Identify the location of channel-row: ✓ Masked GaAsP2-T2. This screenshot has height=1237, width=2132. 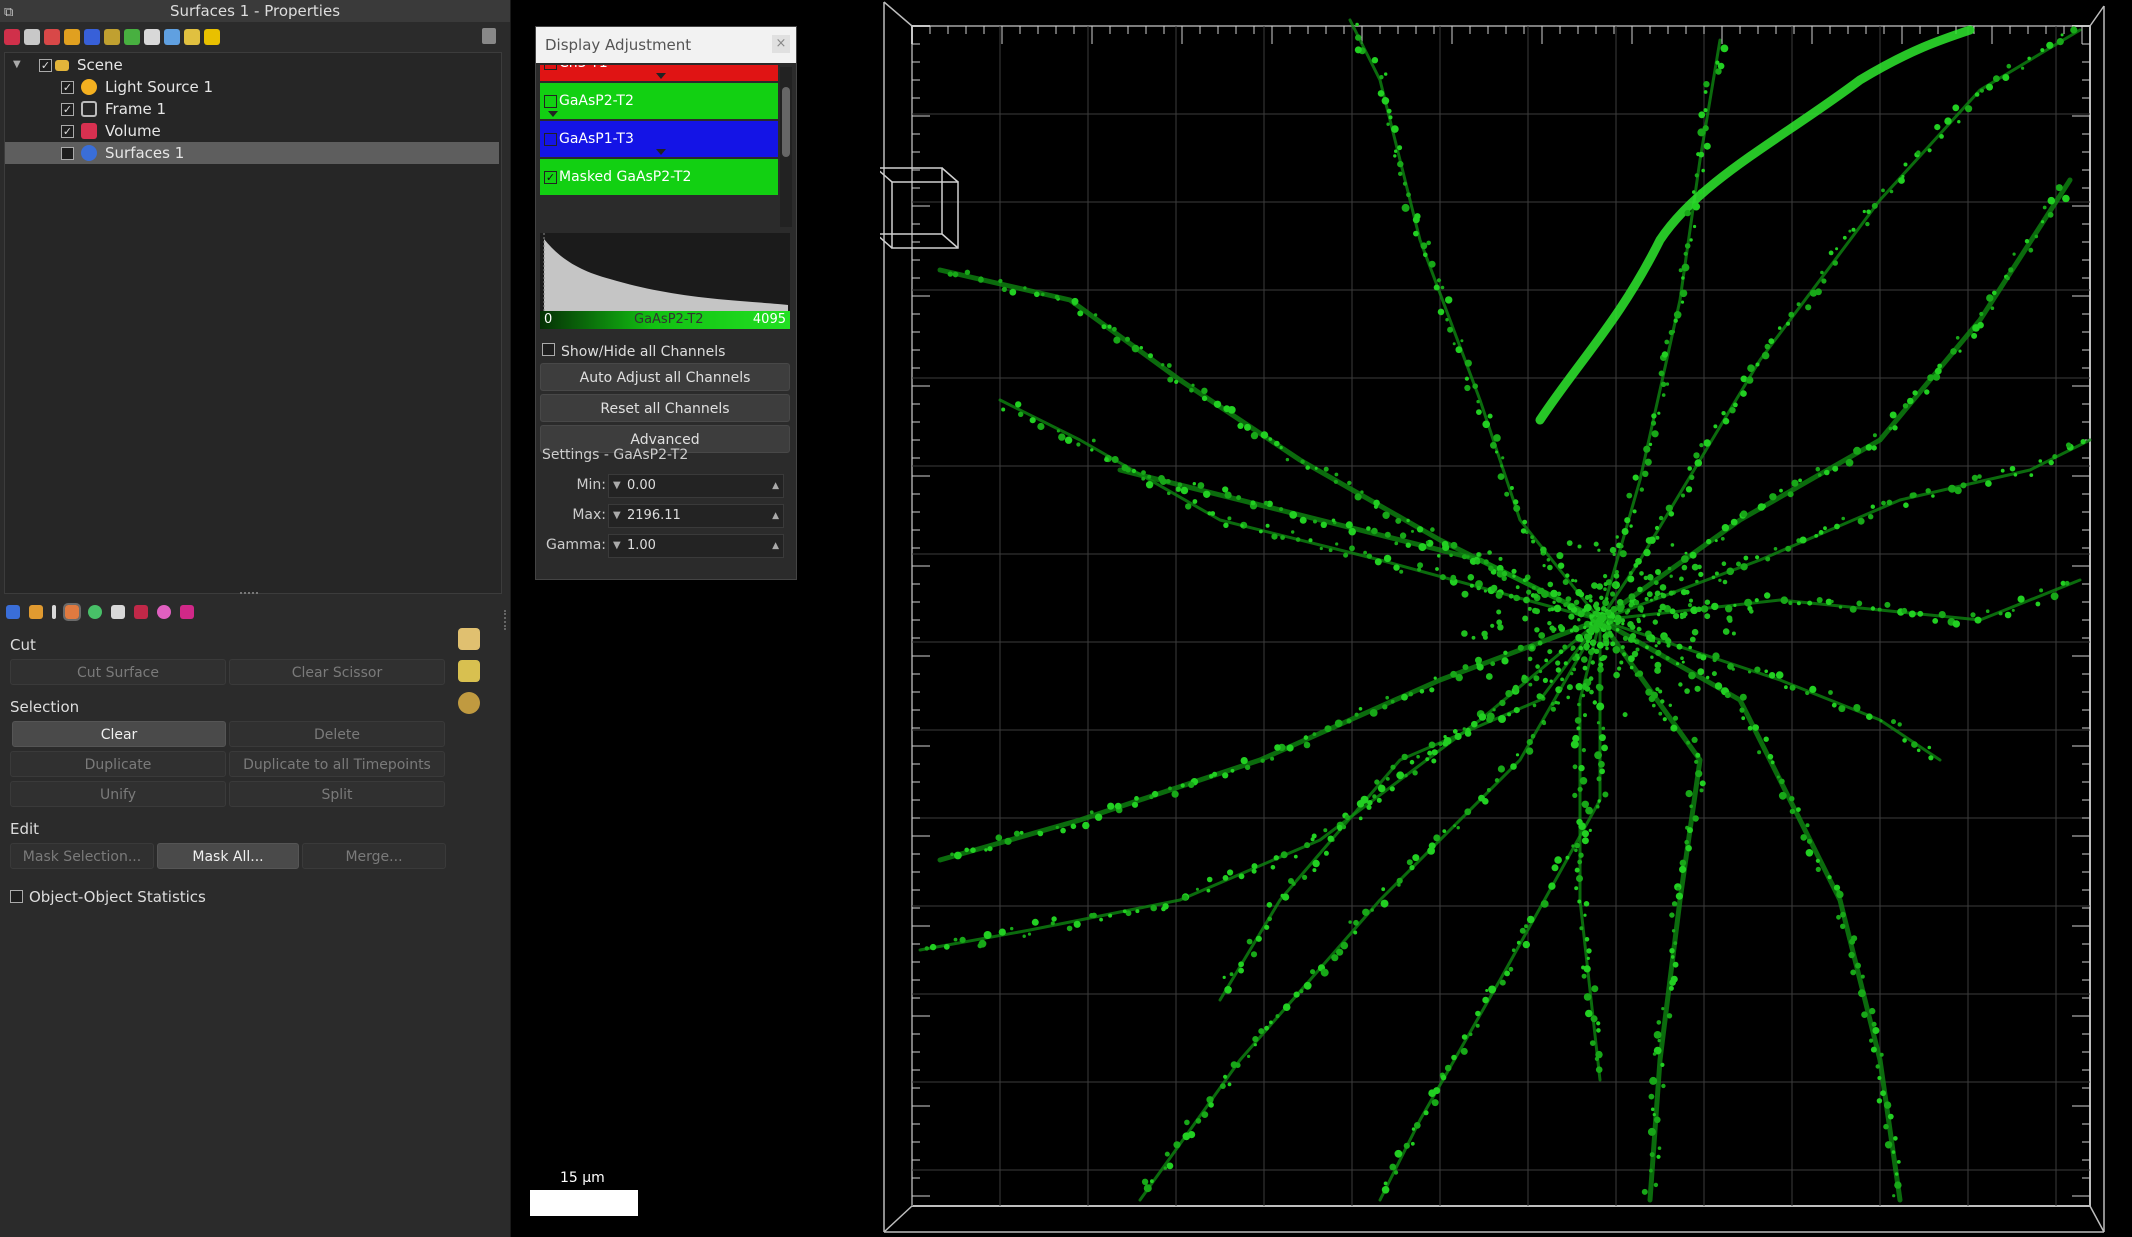
(659, 177).